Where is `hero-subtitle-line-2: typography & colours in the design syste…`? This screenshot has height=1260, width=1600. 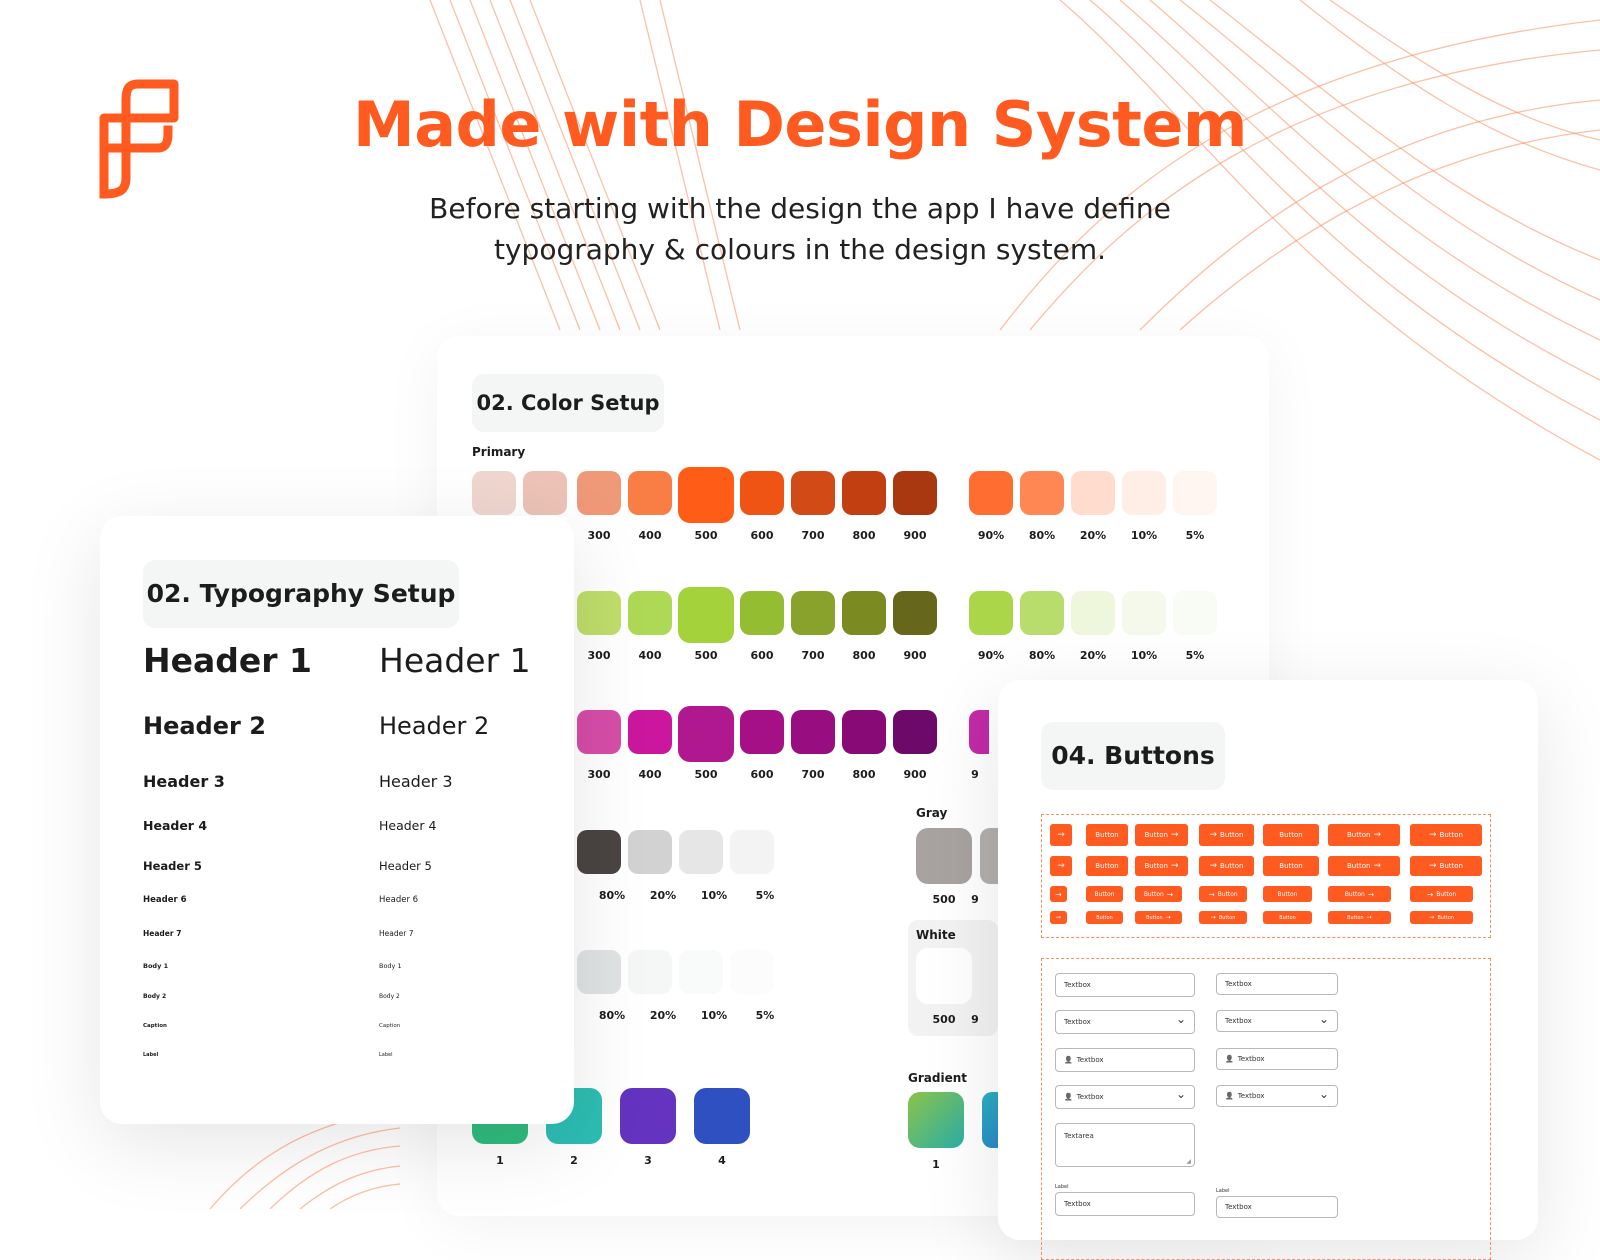
hero-subtitle-line-2: typography & colours in the design syste… is located at coordinates (800, 249).